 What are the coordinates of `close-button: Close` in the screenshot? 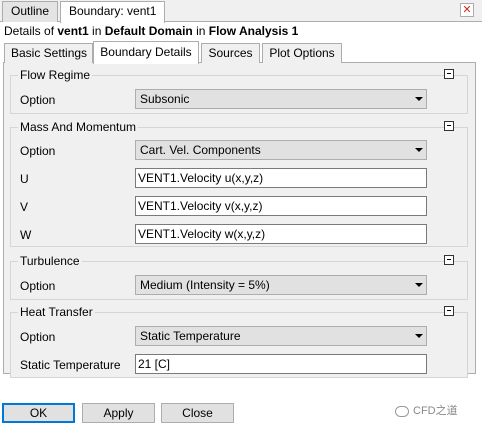 It's located at (197, 413).